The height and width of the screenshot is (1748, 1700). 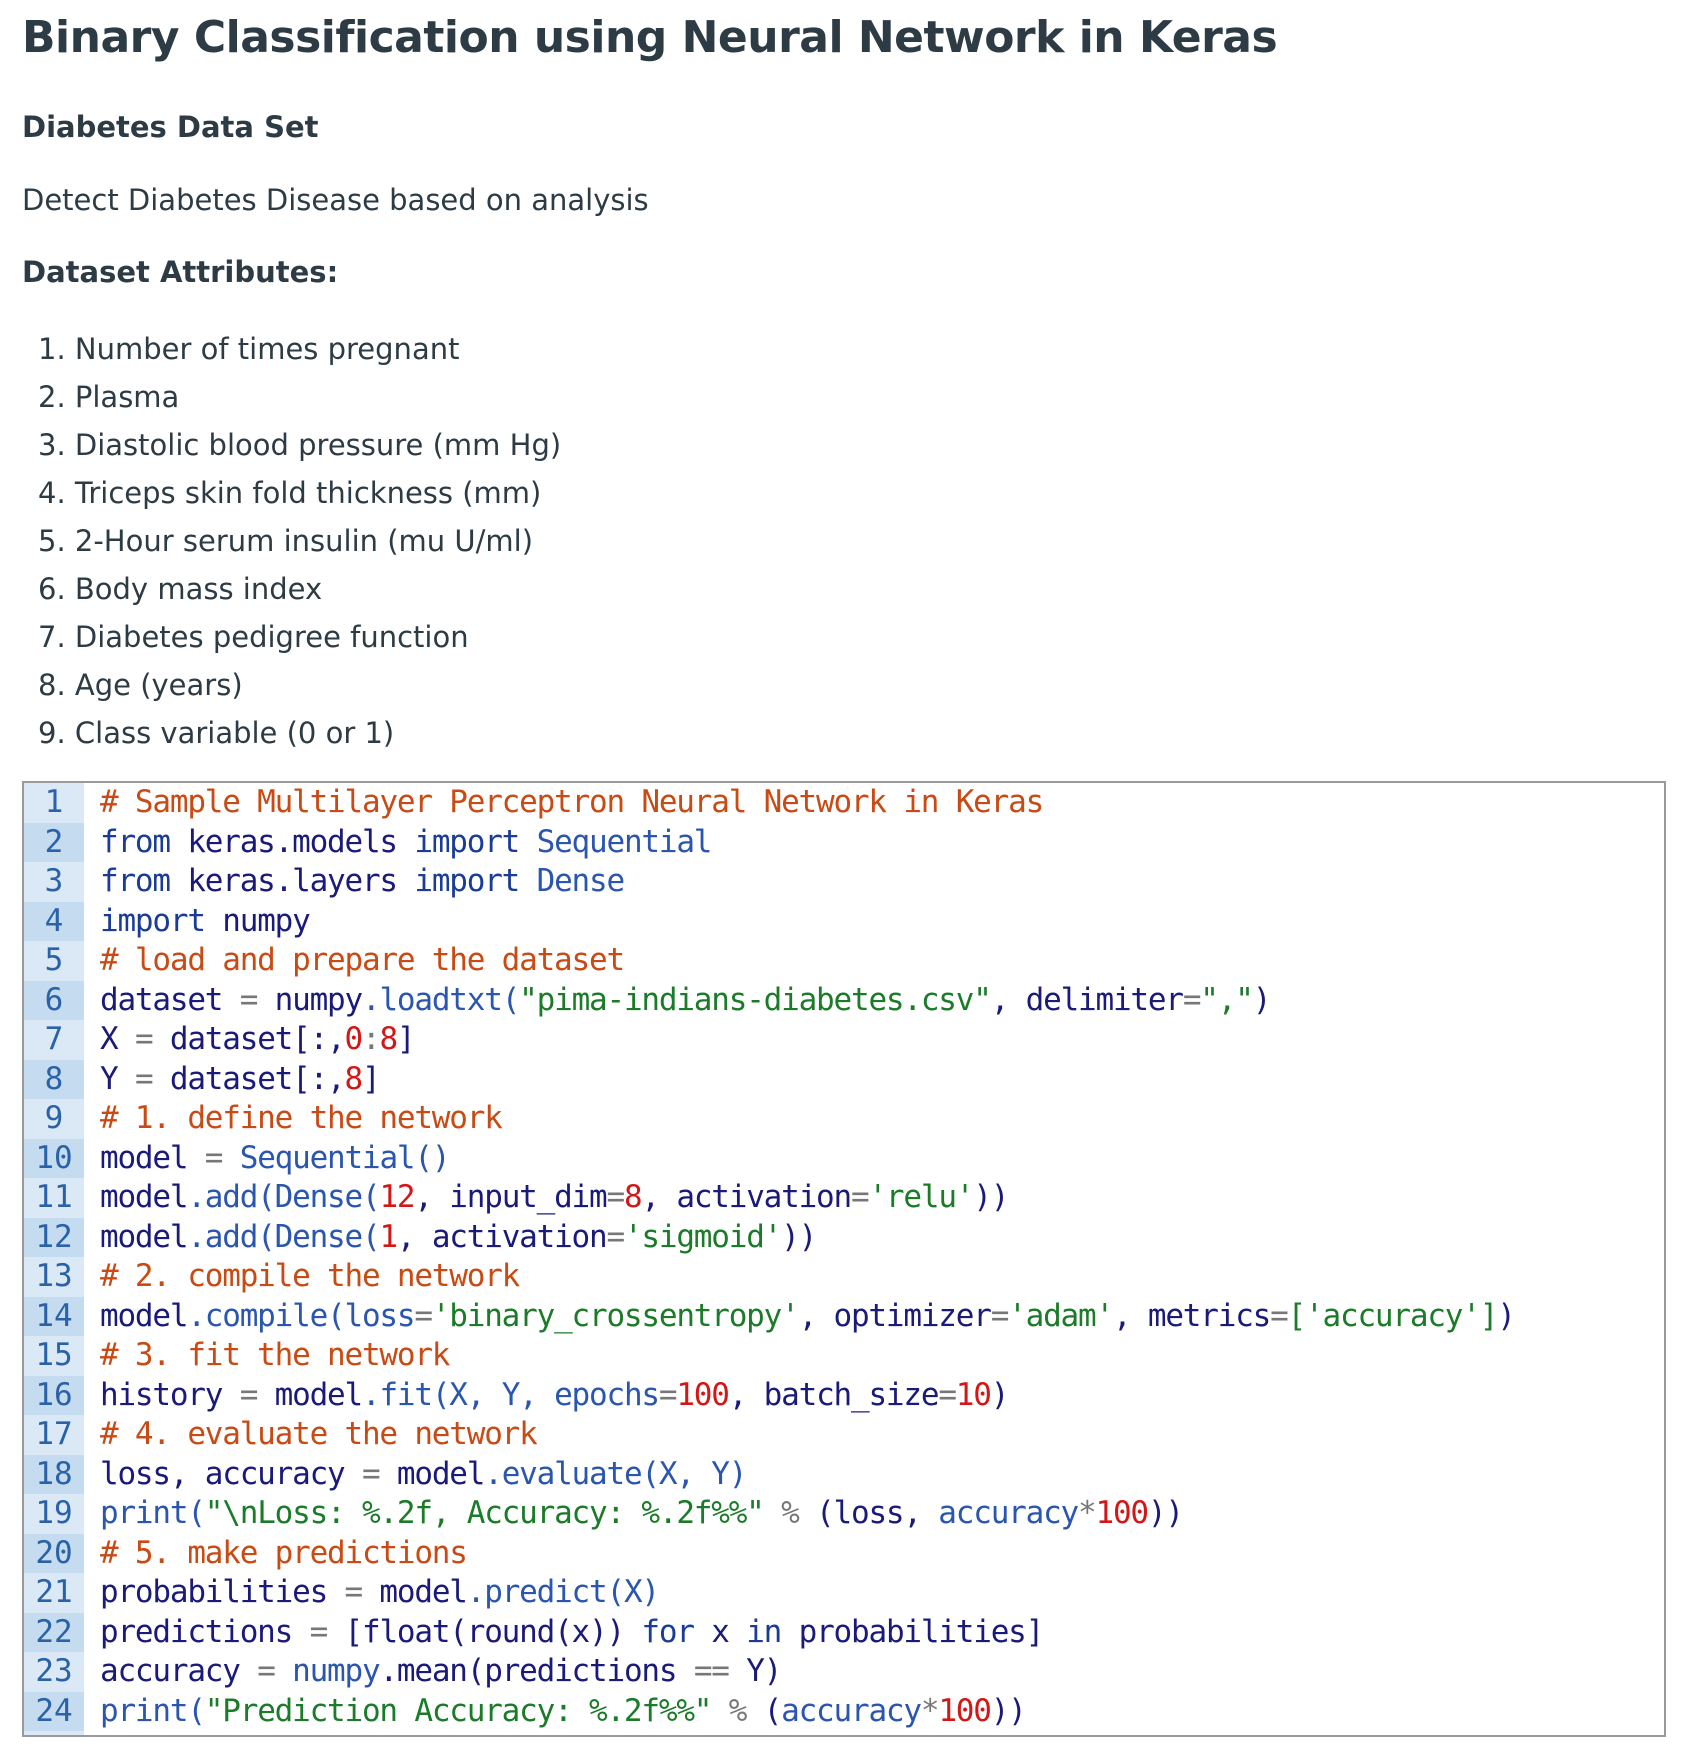 I want to click on code-text: from keras.layers import Dense, so click(x=354, y=882).